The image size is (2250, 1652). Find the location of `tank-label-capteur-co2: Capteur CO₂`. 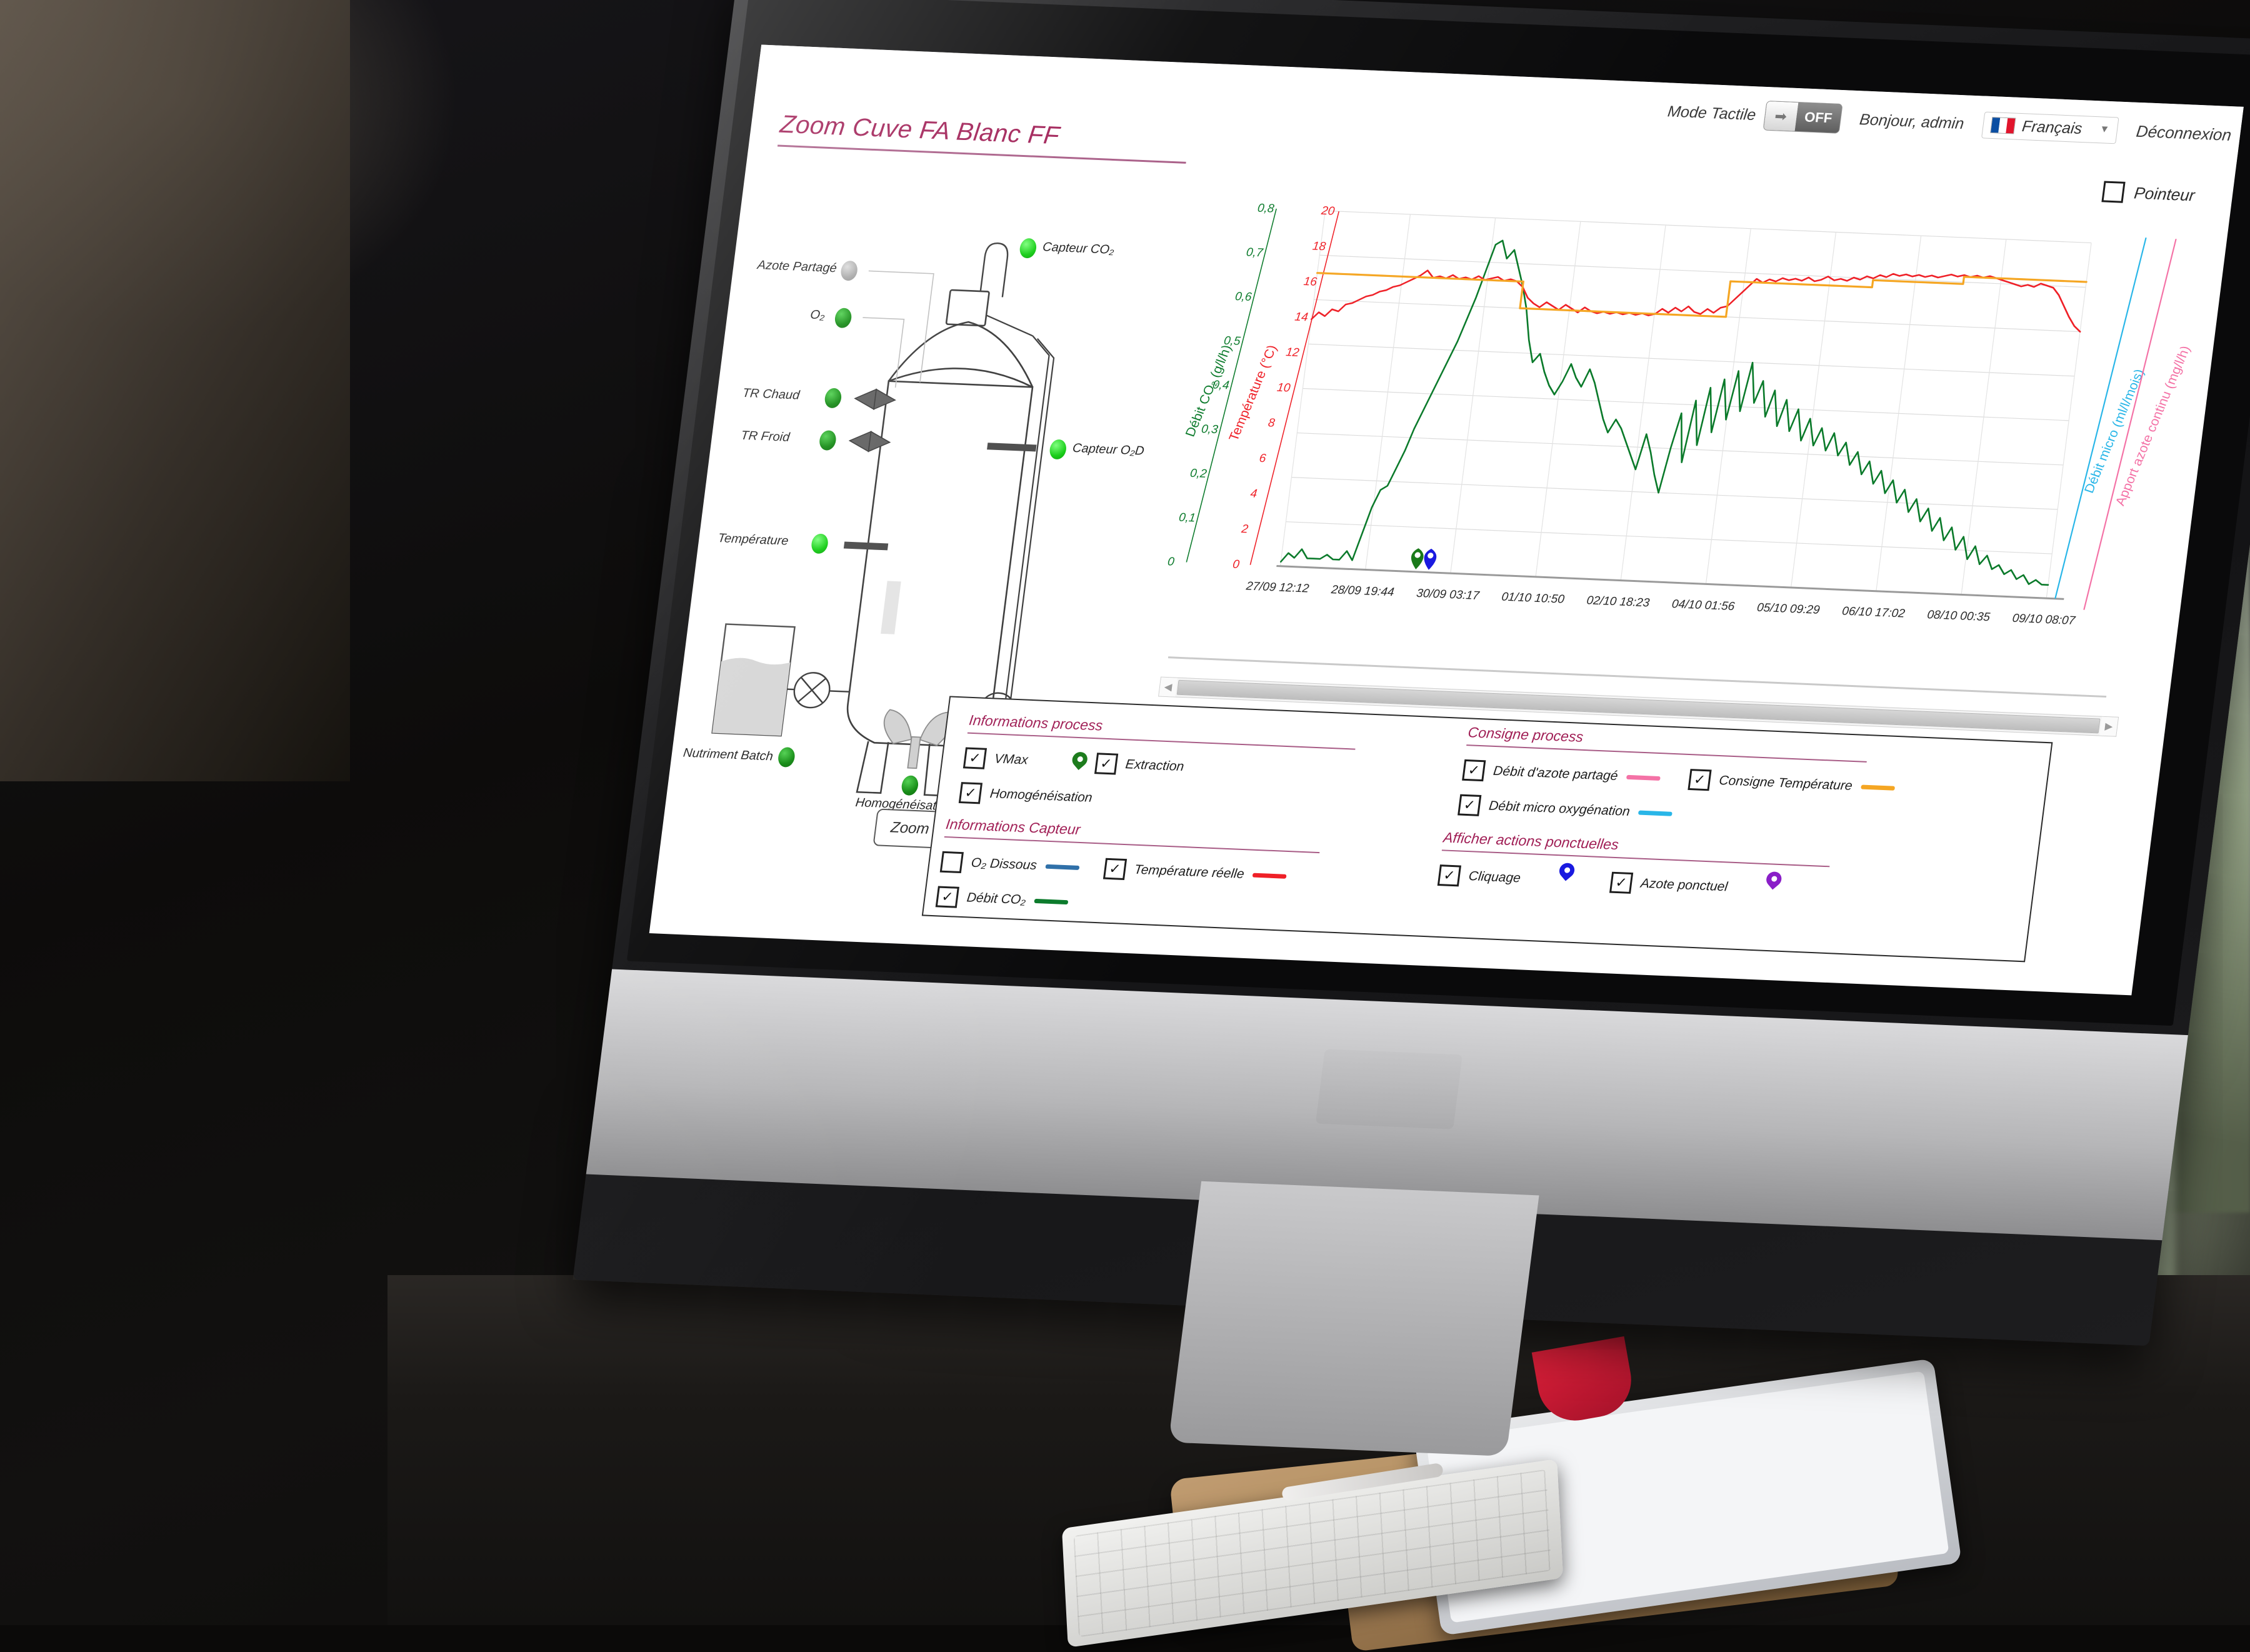

tank-label-capteur-co2: Capteur CO₂ is located at coordinates (1078, 248).